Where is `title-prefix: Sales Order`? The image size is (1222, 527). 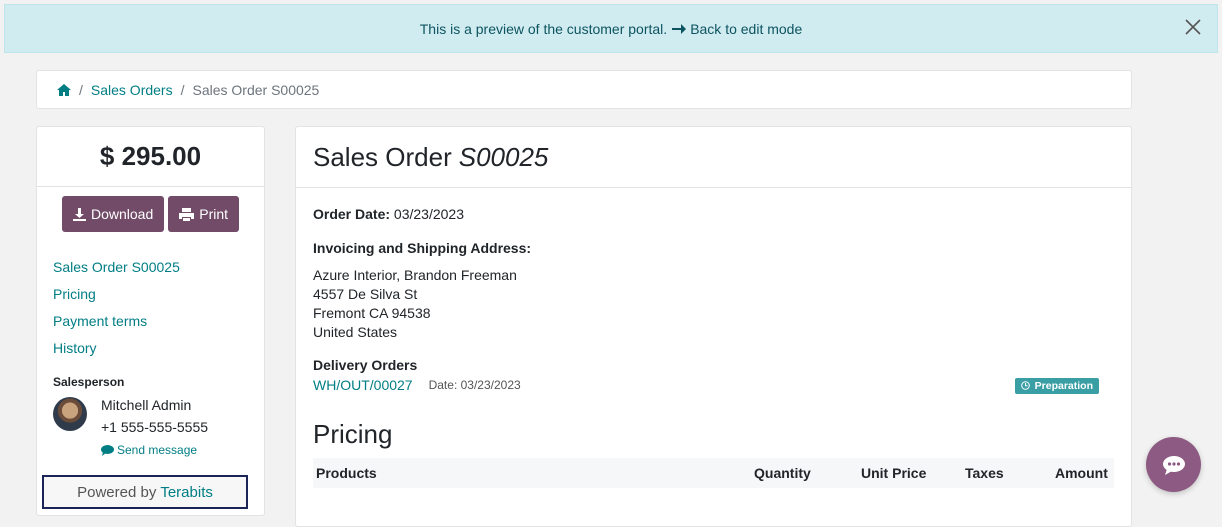 title-prefix: Sales Order is located at coordinates (382, 156).